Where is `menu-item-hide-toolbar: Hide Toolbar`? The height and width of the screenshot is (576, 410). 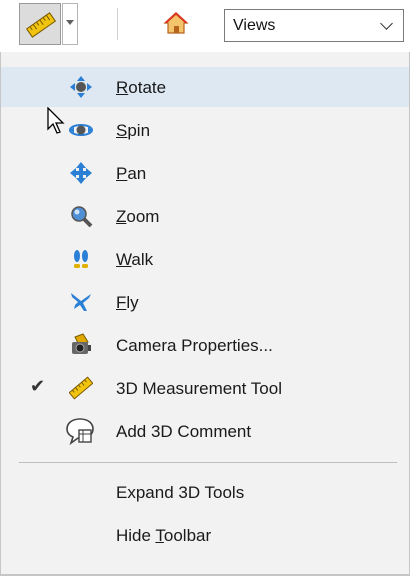
menu-item-hide-toolbar: Hide Toolbar is located at coordinates (205, 535).